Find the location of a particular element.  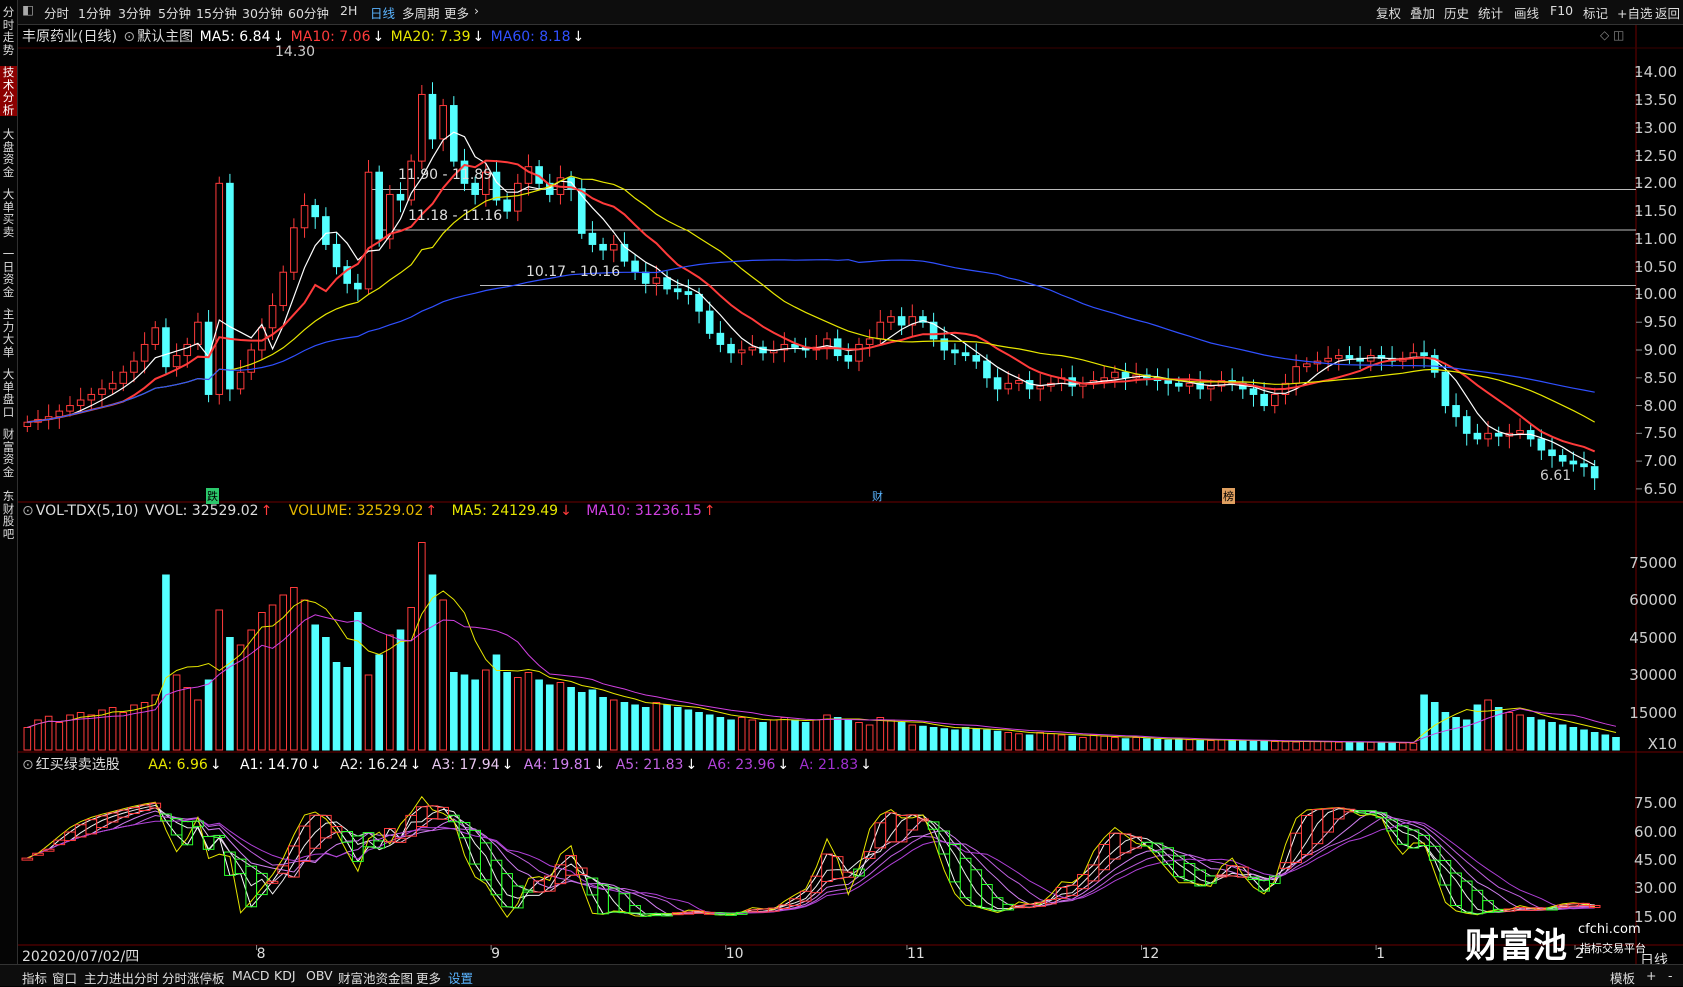

tool-f10: F10 is located at coordinates (1561, 10).